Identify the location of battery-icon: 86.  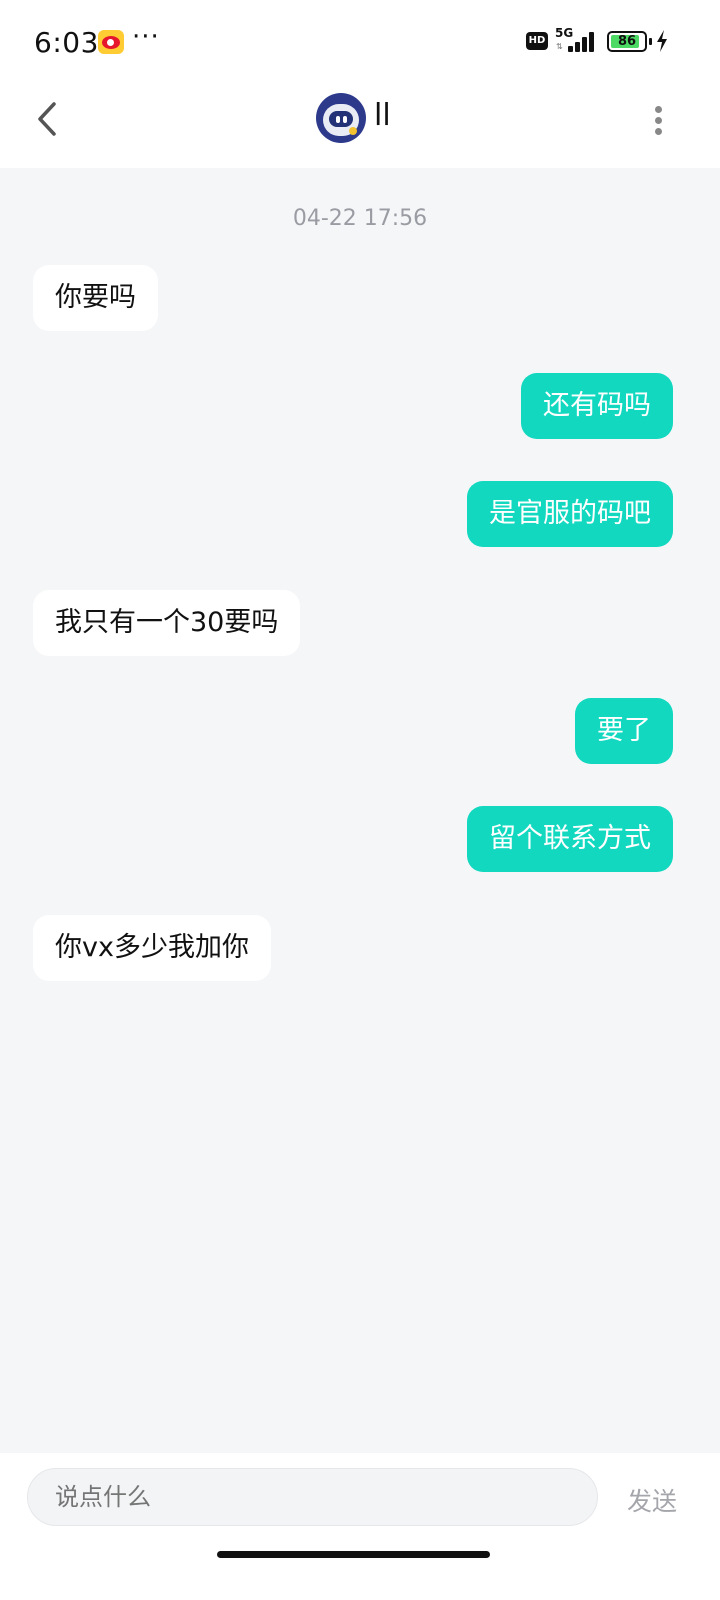
(627, 41).